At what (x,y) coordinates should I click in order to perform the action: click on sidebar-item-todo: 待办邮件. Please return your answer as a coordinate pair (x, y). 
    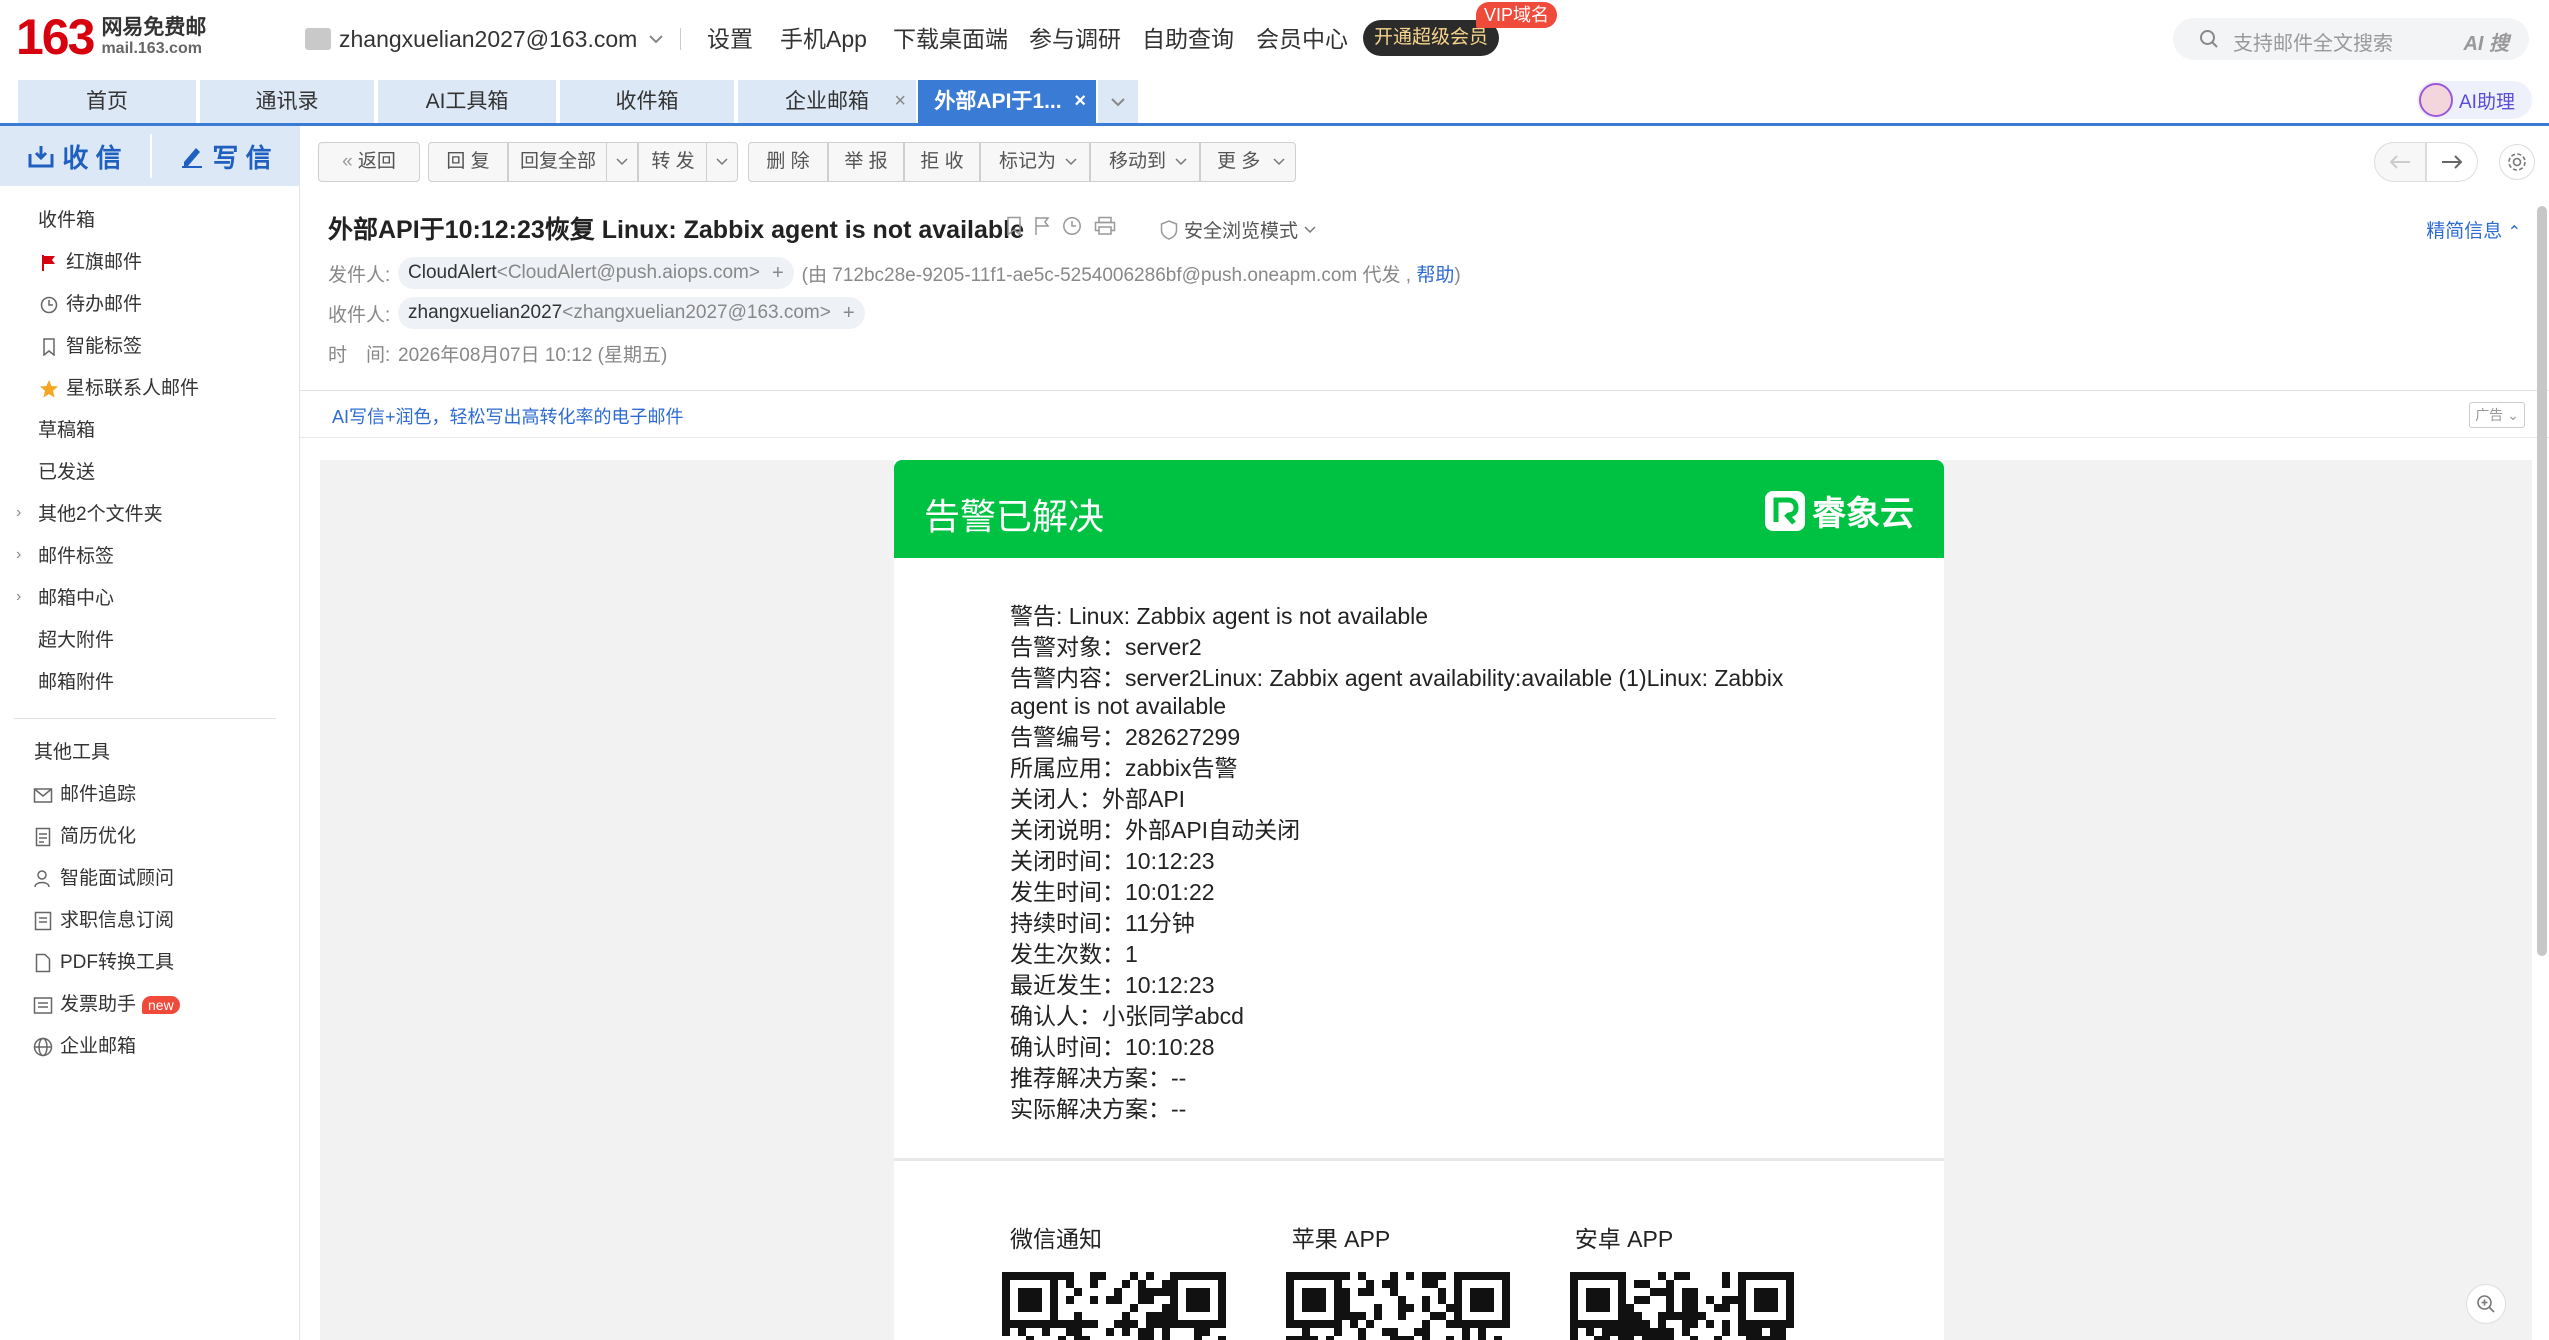
    Looking at the image, I should click on (90, 305).